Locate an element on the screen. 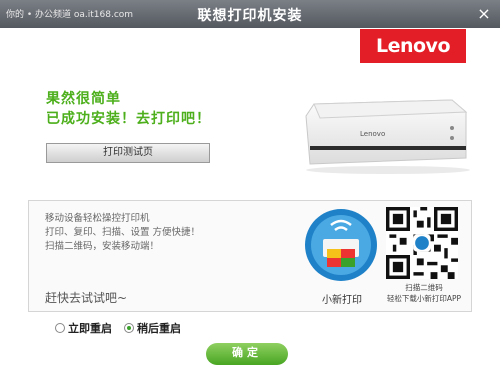 The width and height of the screenshot is (500, 365). status-message-2: 已成功安装！去打印吧！ is located at coordinates (128, 119).